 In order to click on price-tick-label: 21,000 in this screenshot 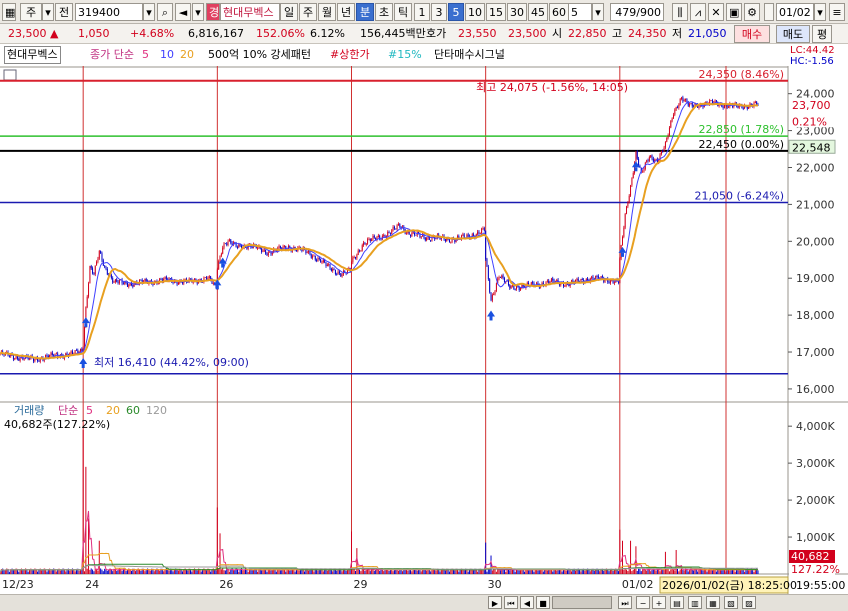, I will do `click(815, 204)`.